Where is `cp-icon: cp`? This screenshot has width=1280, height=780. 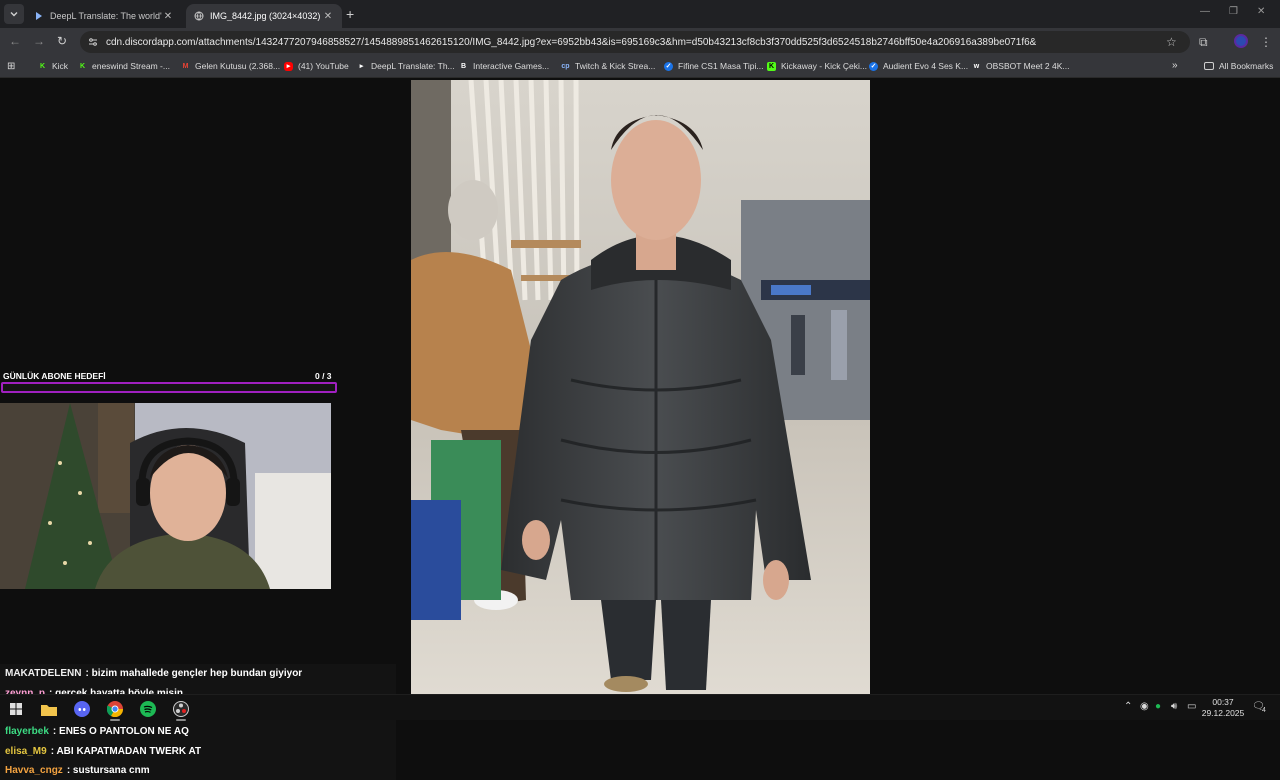
cp-icon: cp is located at coordinates (565, 66).